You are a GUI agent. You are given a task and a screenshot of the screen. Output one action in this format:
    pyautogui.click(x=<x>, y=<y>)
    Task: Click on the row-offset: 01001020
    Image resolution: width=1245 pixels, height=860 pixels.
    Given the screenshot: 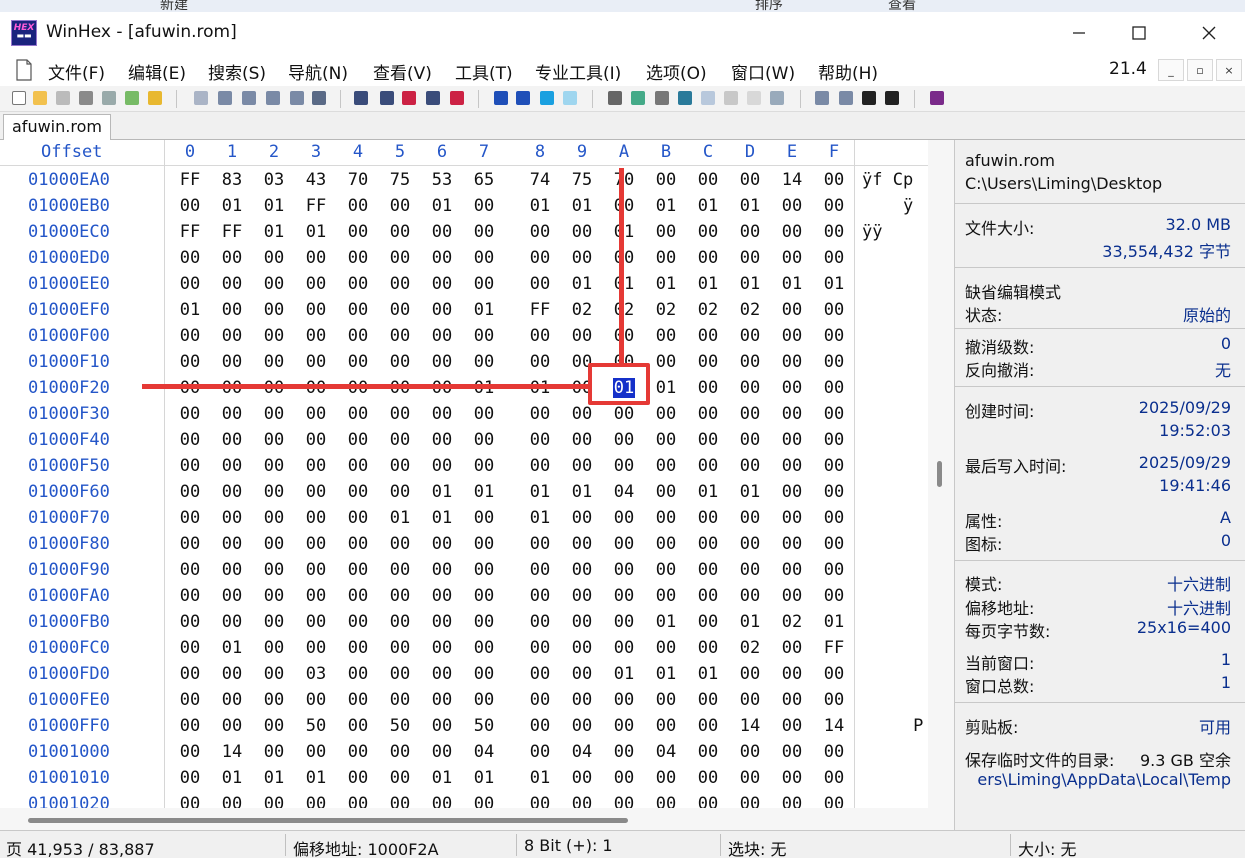 What is the action you would take?
    pyautogui.click(x=69, y=801)
    